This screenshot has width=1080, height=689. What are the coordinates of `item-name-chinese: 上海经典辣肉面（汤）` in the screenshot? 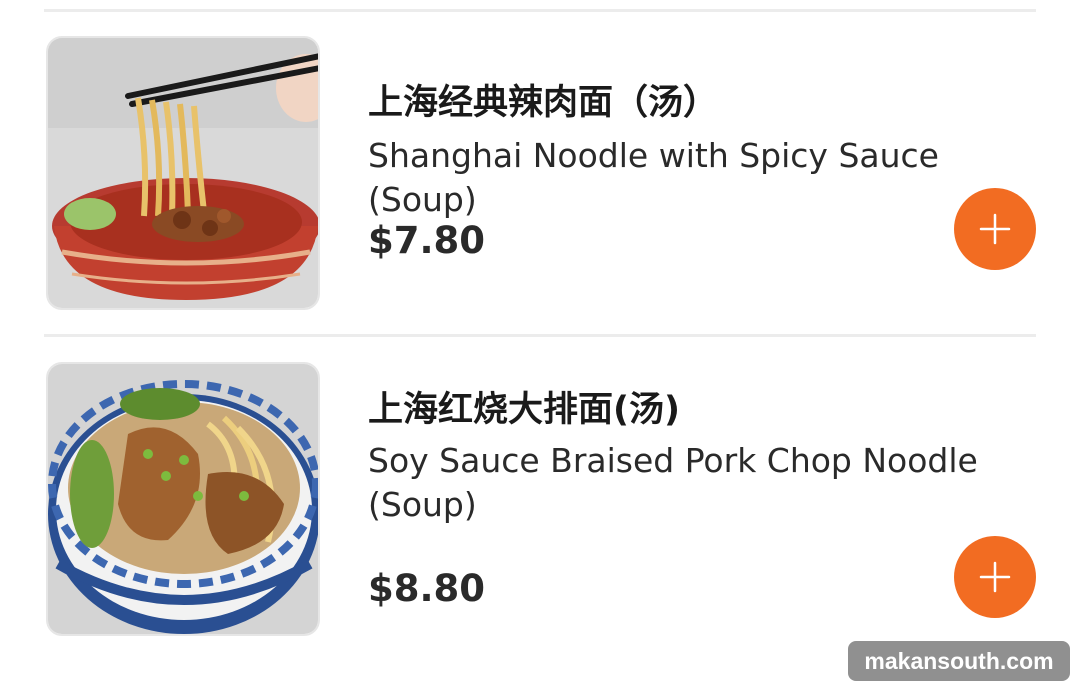 It's located at (543, 103).